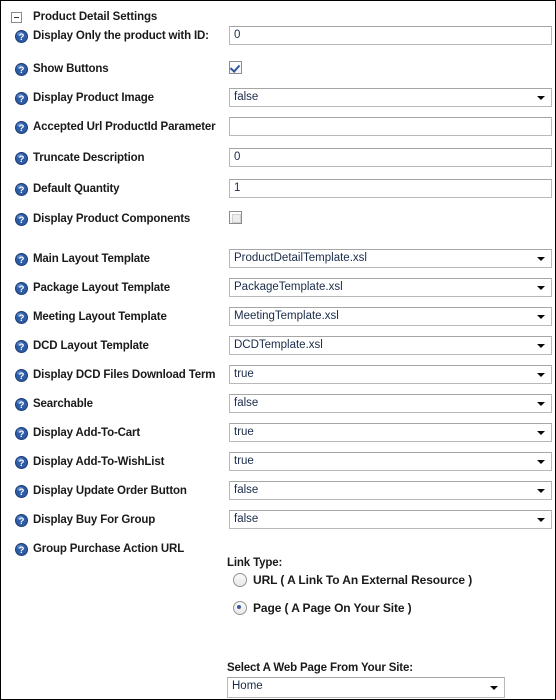  I want to click on setting-label: ? Display Add-To-Cart, so click(77, 433).